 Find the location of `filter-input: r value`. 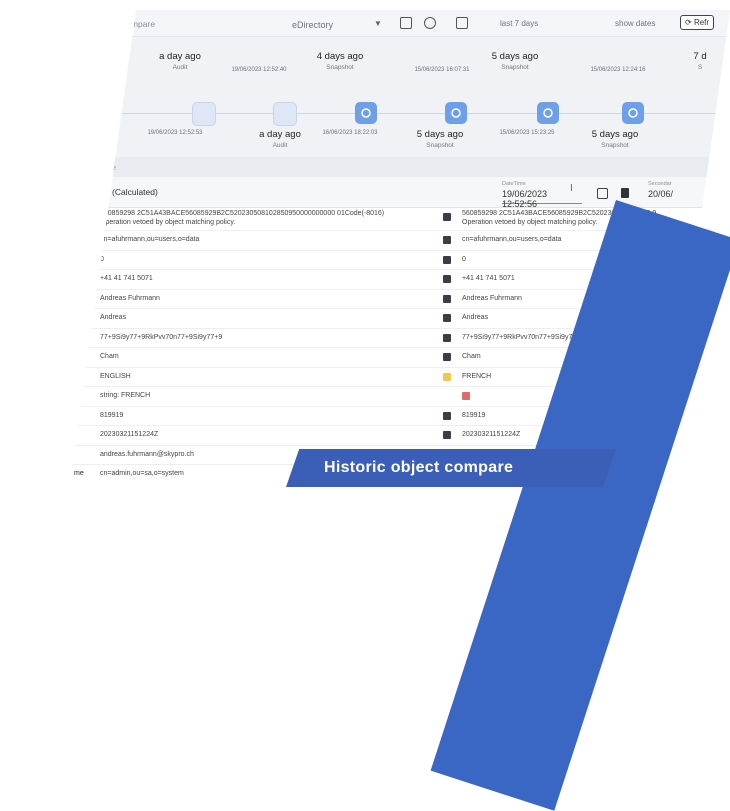

filter-input: r value is located at coordinates (400, 167).